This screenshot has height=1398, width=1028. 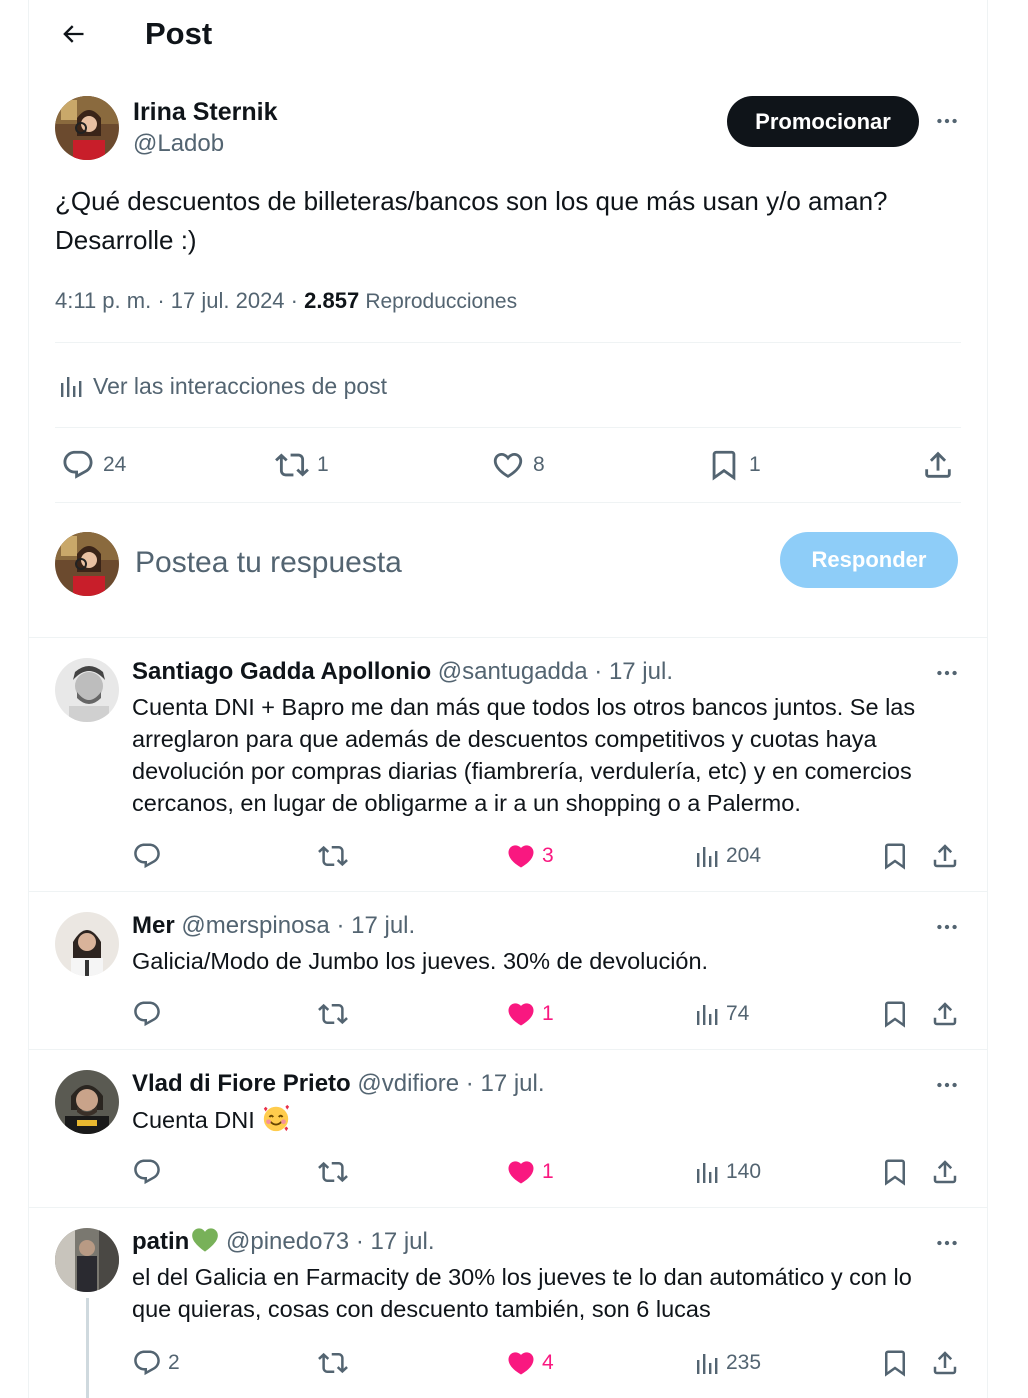 I want to click on reply-author-name: Santiago Gadda Apollonio, so click(x=281, y=671).